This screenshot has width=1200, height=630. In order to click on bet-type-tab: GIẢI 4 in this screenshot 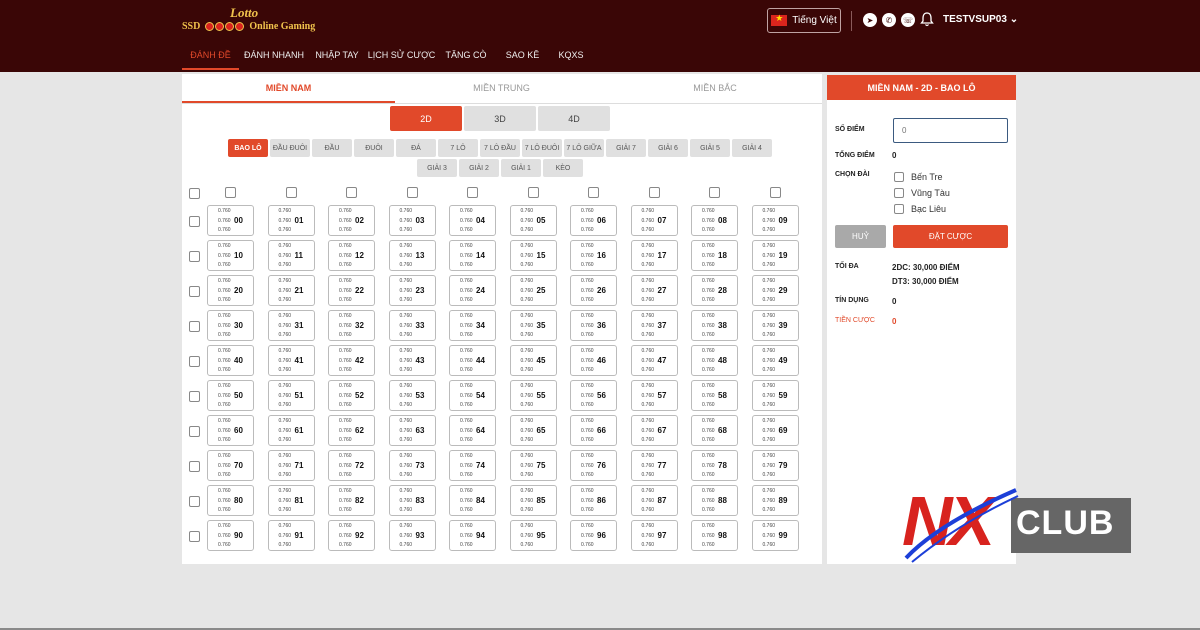, I will do `click(752, 148)`.